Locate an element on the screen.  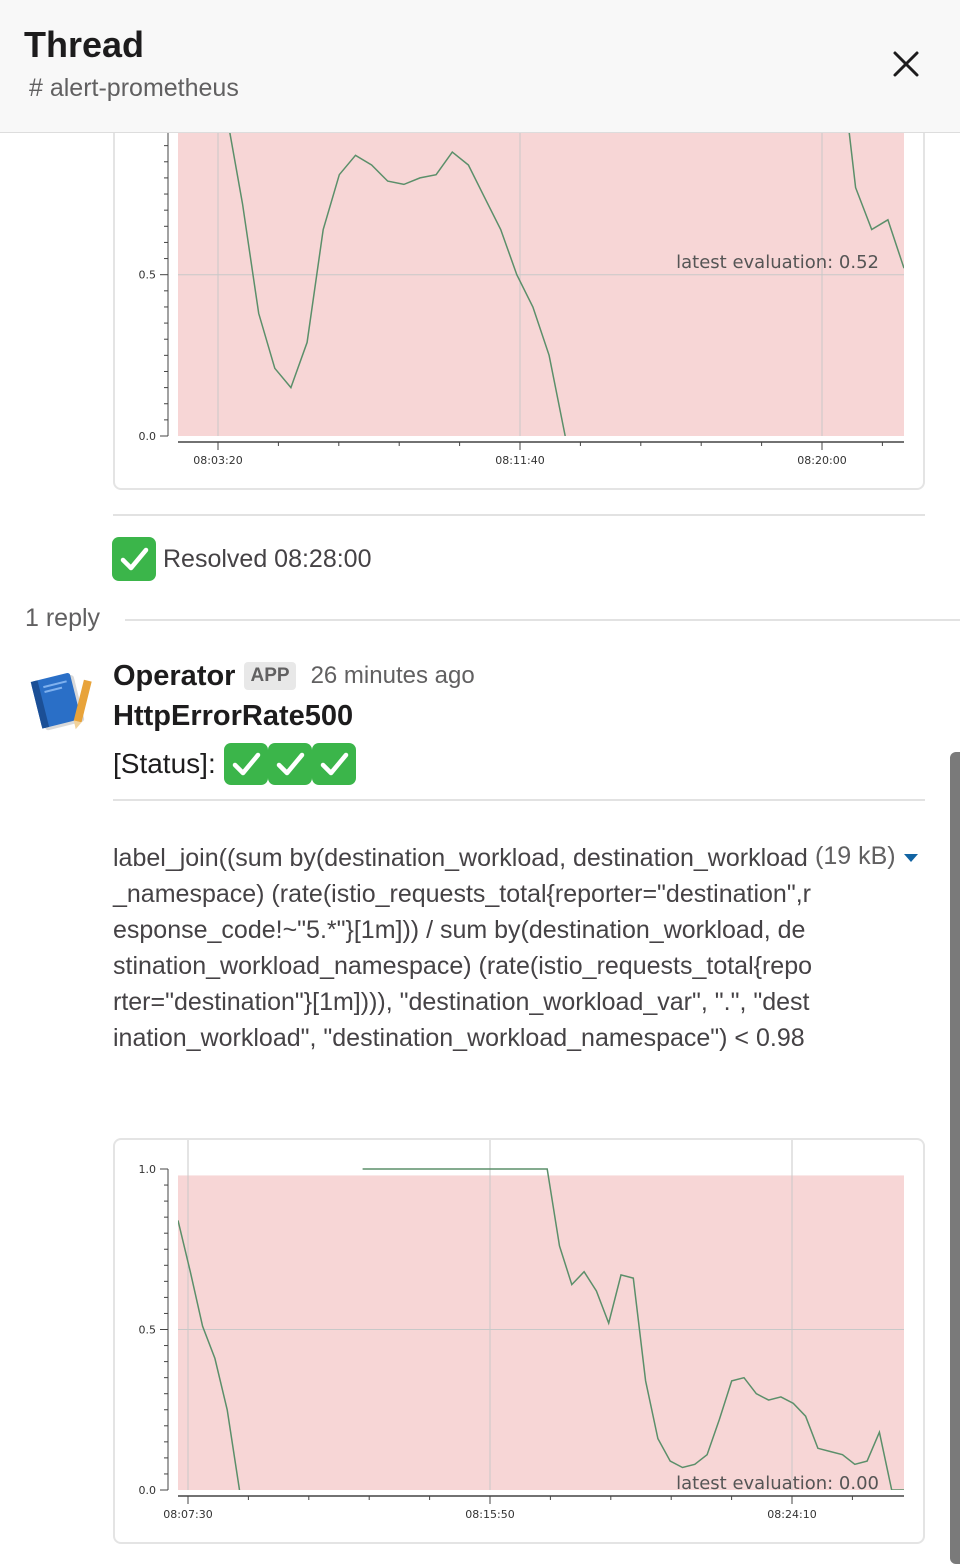
close-button is located at coordinates (906, 64).